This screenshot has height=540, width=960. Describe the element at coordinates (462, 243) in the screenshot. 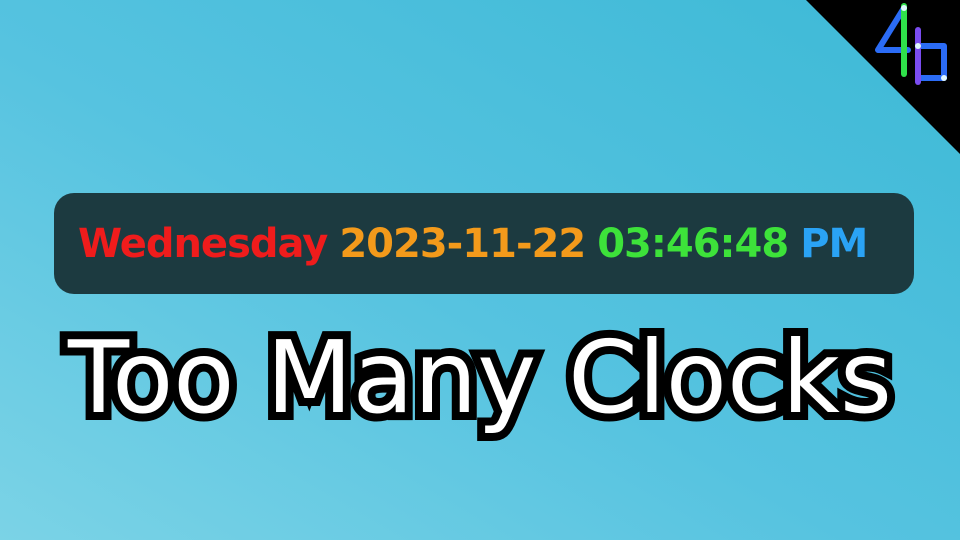

I see `clock-date: 2023-11-22` at that location.